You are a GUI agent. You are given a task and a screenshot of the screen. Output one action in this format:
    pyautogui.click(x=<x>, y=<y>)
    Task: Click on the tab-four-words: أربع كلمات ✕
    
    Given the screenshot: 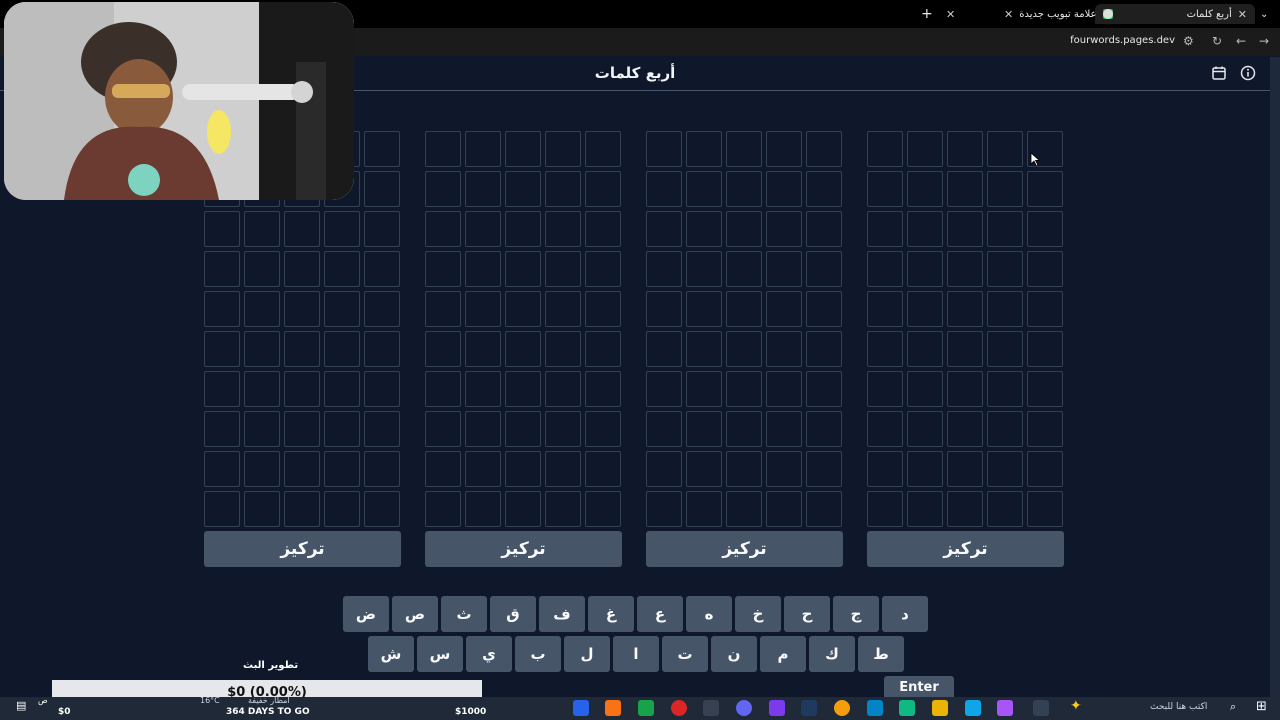 What is the action you would take?
    pyautogui.click(x=1175, y=14)
    